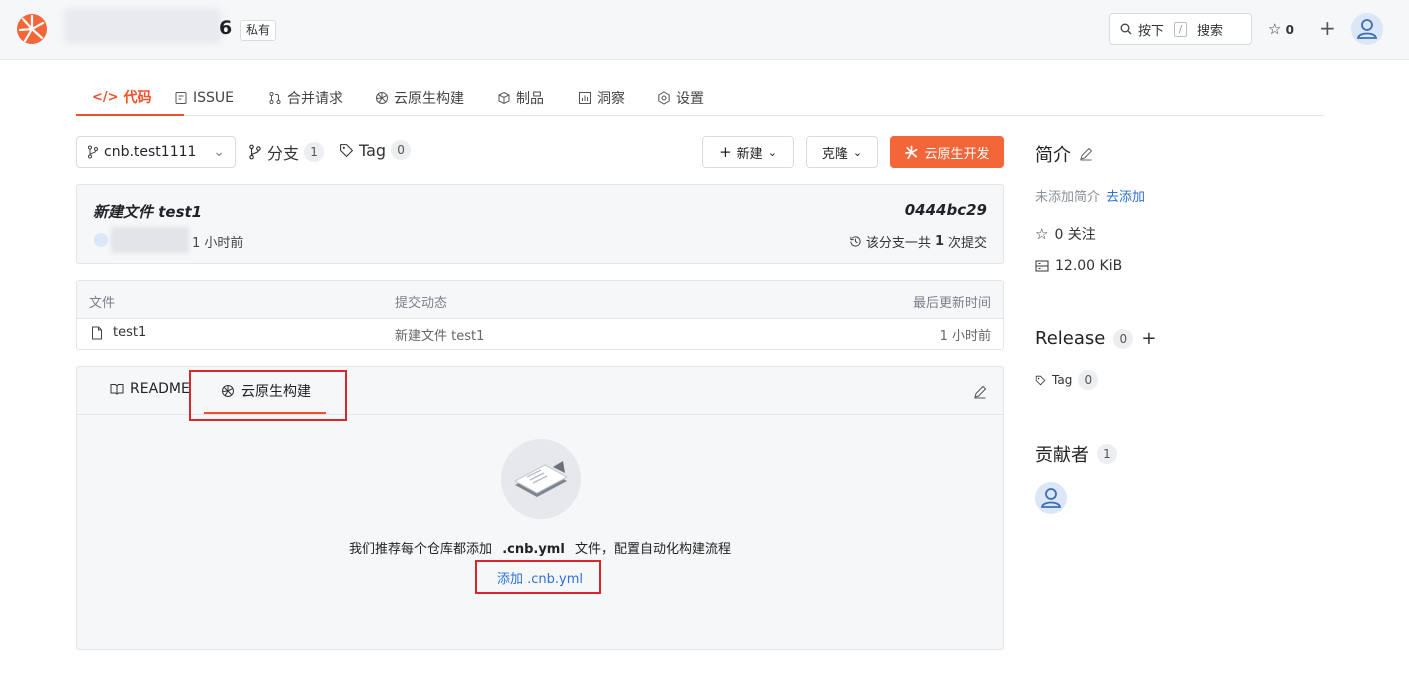 The height and width of the screenshot is (680, 1409). Describe the element at coordinates (225, 28) in the screenshot. I see `repo-name-suffix: 6` at that location.